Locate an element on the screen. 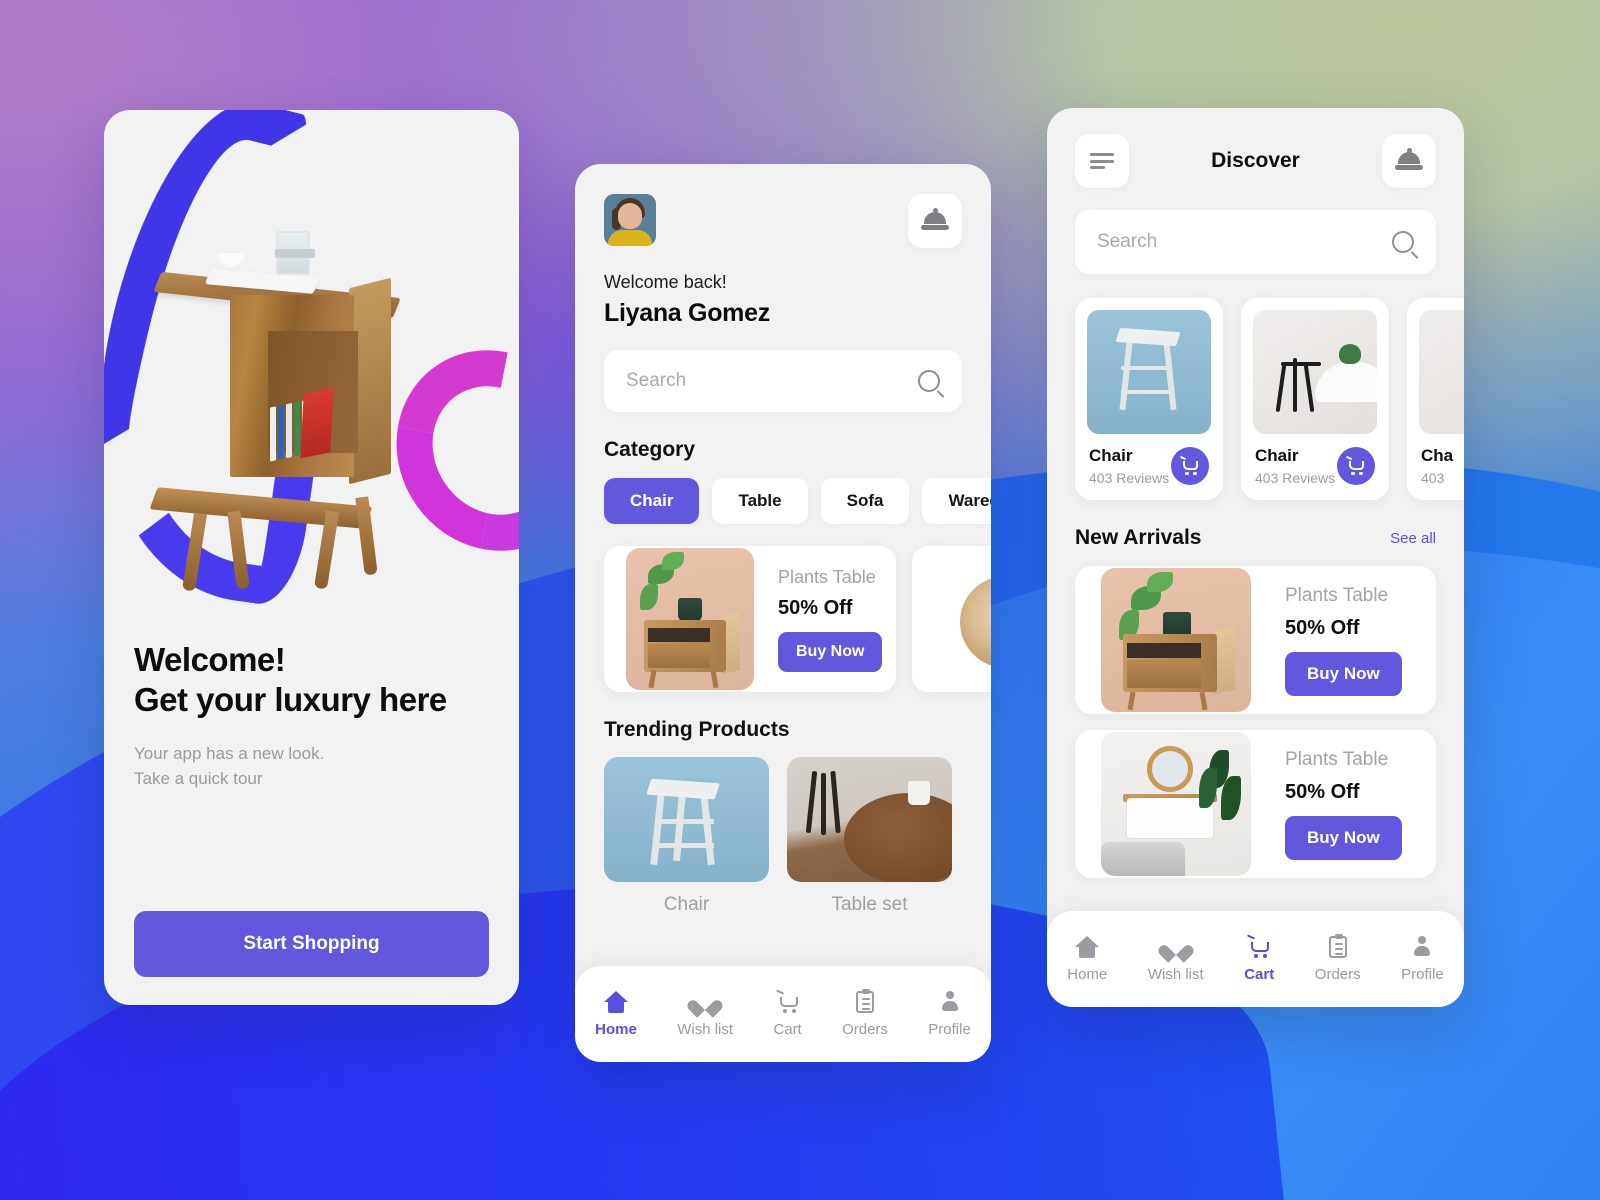 Image resolution: width=1600 pixels, height=1200 pixels. avatar is located at coordinates (630, 220).